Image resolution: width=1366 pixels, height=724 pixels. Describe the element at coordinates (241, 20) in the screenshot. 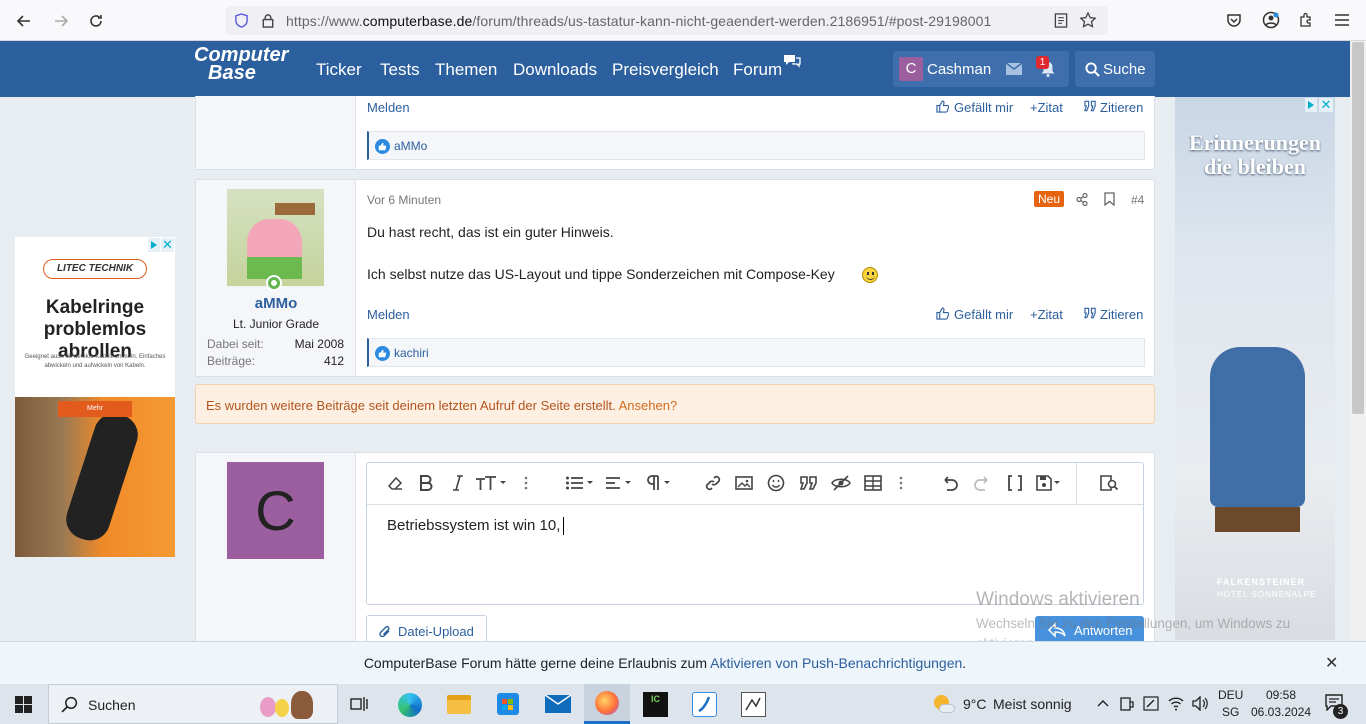

I see `shield-icon` at that location.